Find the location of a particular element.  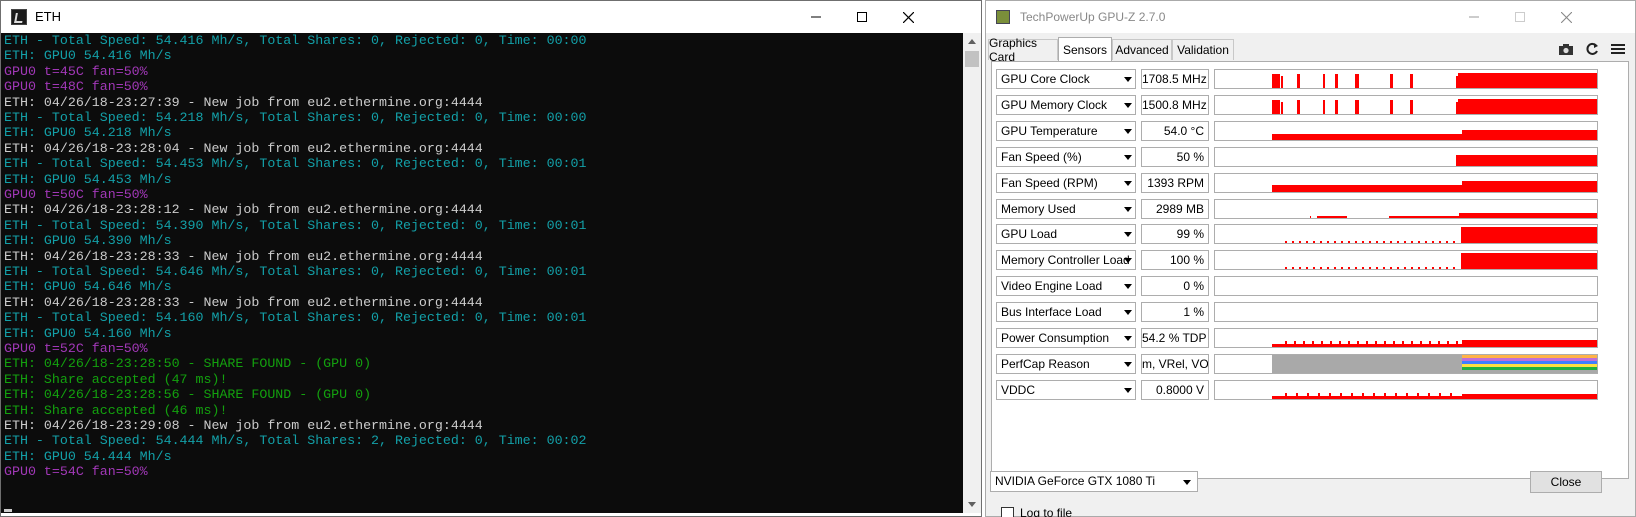

sensor-value: 1500.8 MHz is located at coordinates (1175, 104).